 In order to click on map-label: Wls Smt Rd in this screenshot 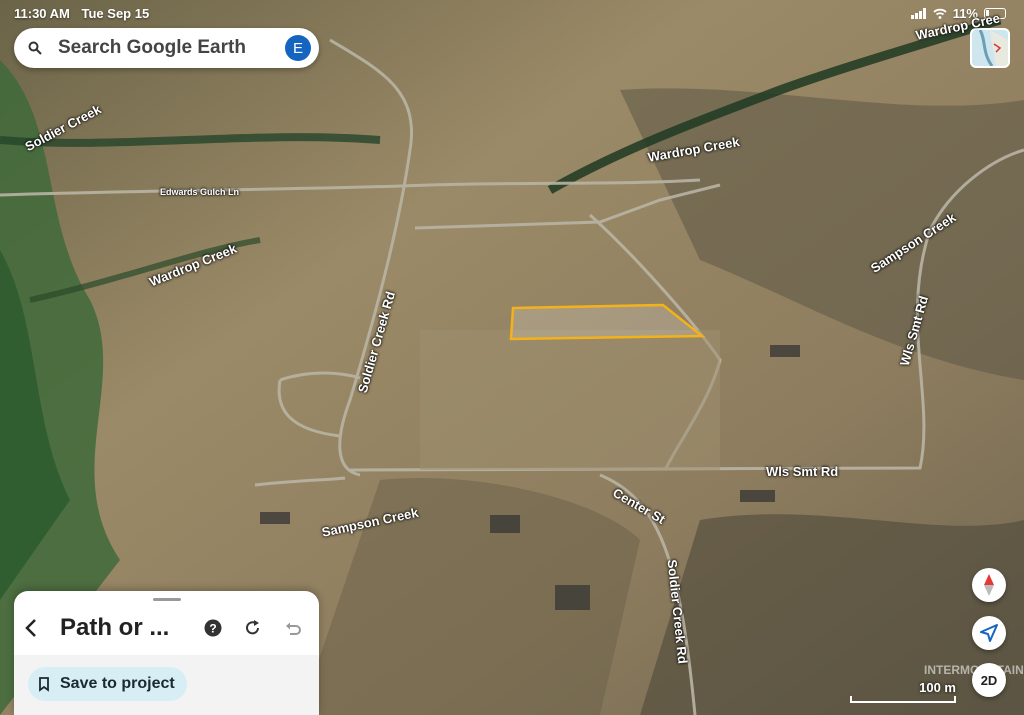, I will do `click(802, 471)`.